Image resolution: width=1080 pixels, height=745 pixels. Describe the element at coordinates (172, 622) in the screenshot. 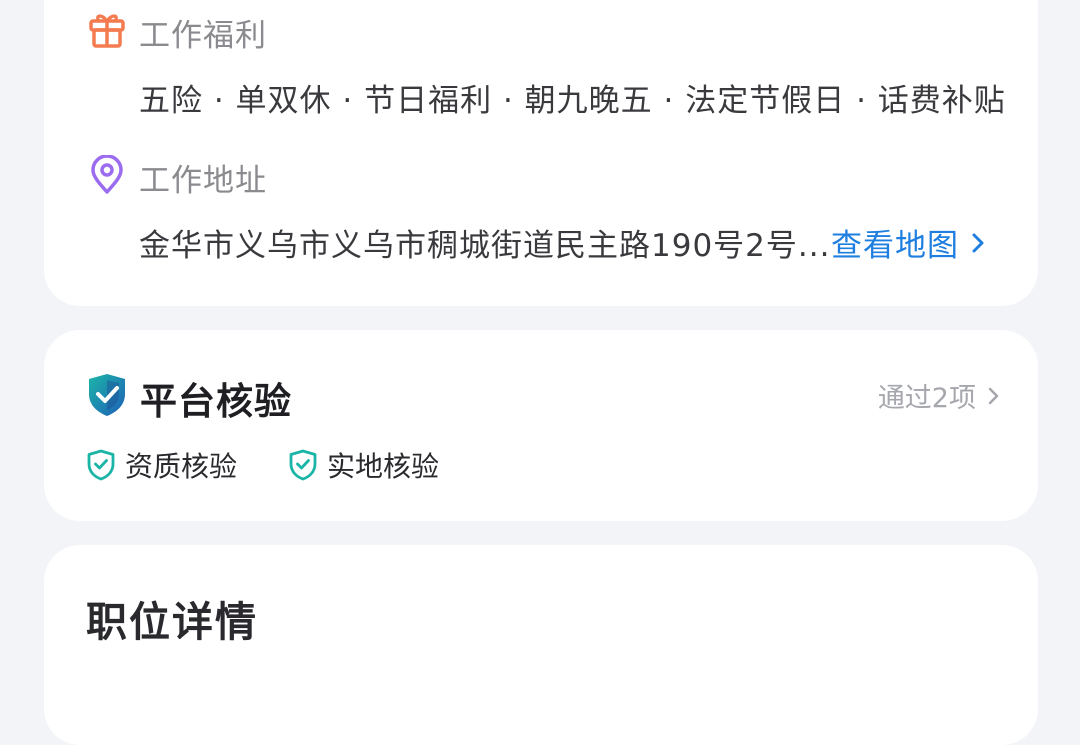

I see `job-details-title: 职位详情` at that location.